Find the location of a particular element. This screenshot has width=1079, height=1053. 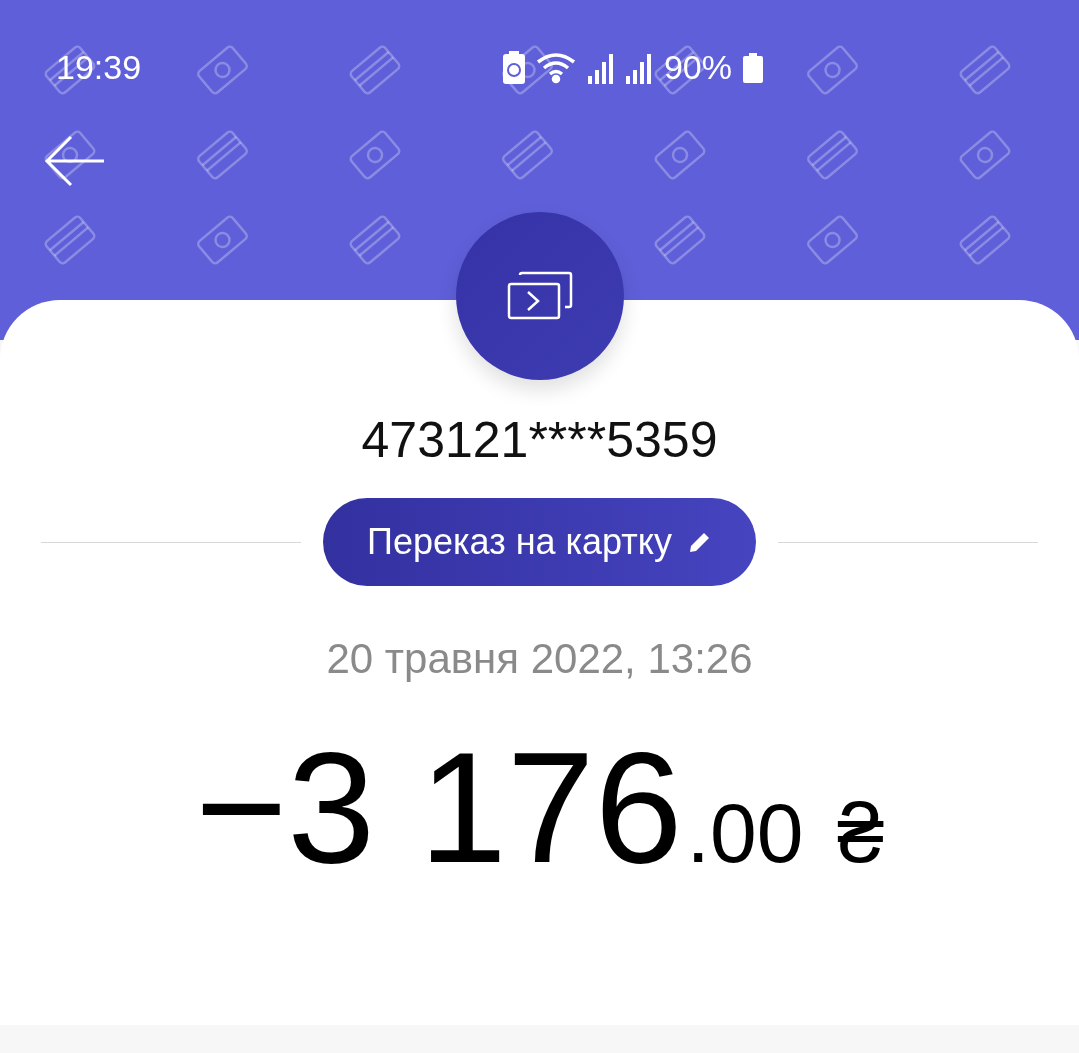

back-arrow-icon is located at coordinates (75, 161).